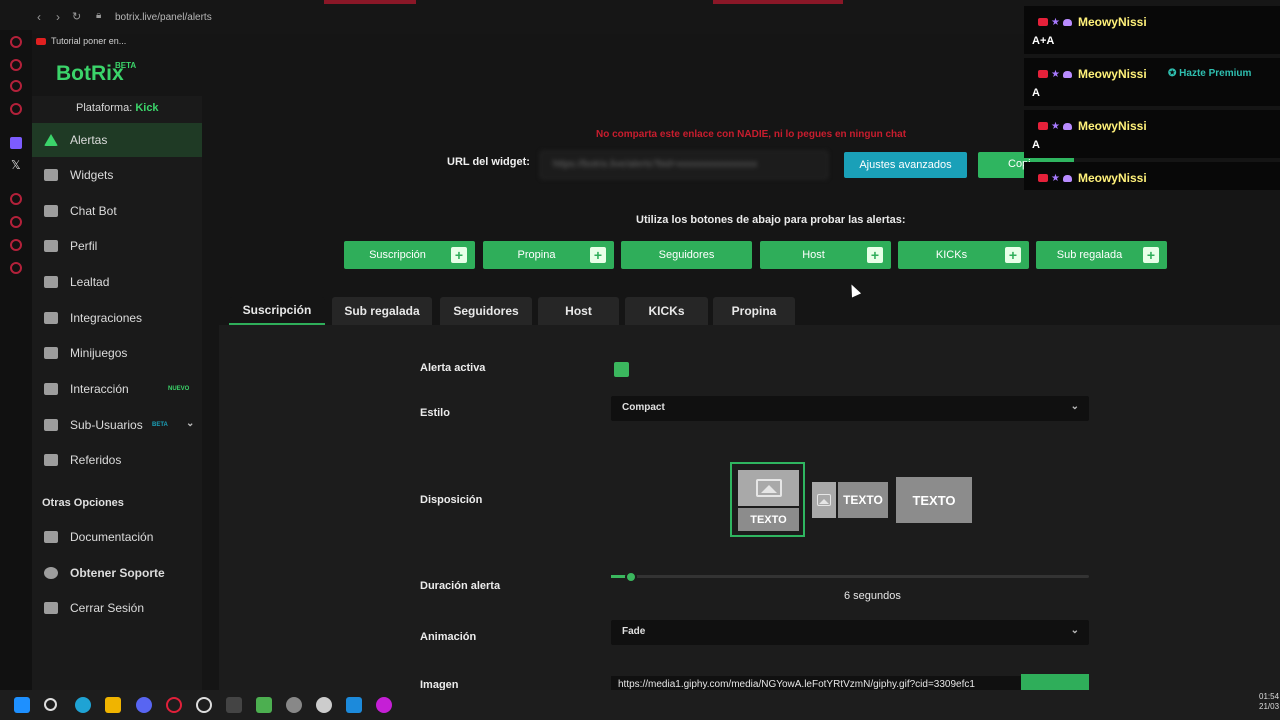 The image size is (1280, 720). I want to click on sidebar-item-documentacion: Documentación, so click(117, 537).